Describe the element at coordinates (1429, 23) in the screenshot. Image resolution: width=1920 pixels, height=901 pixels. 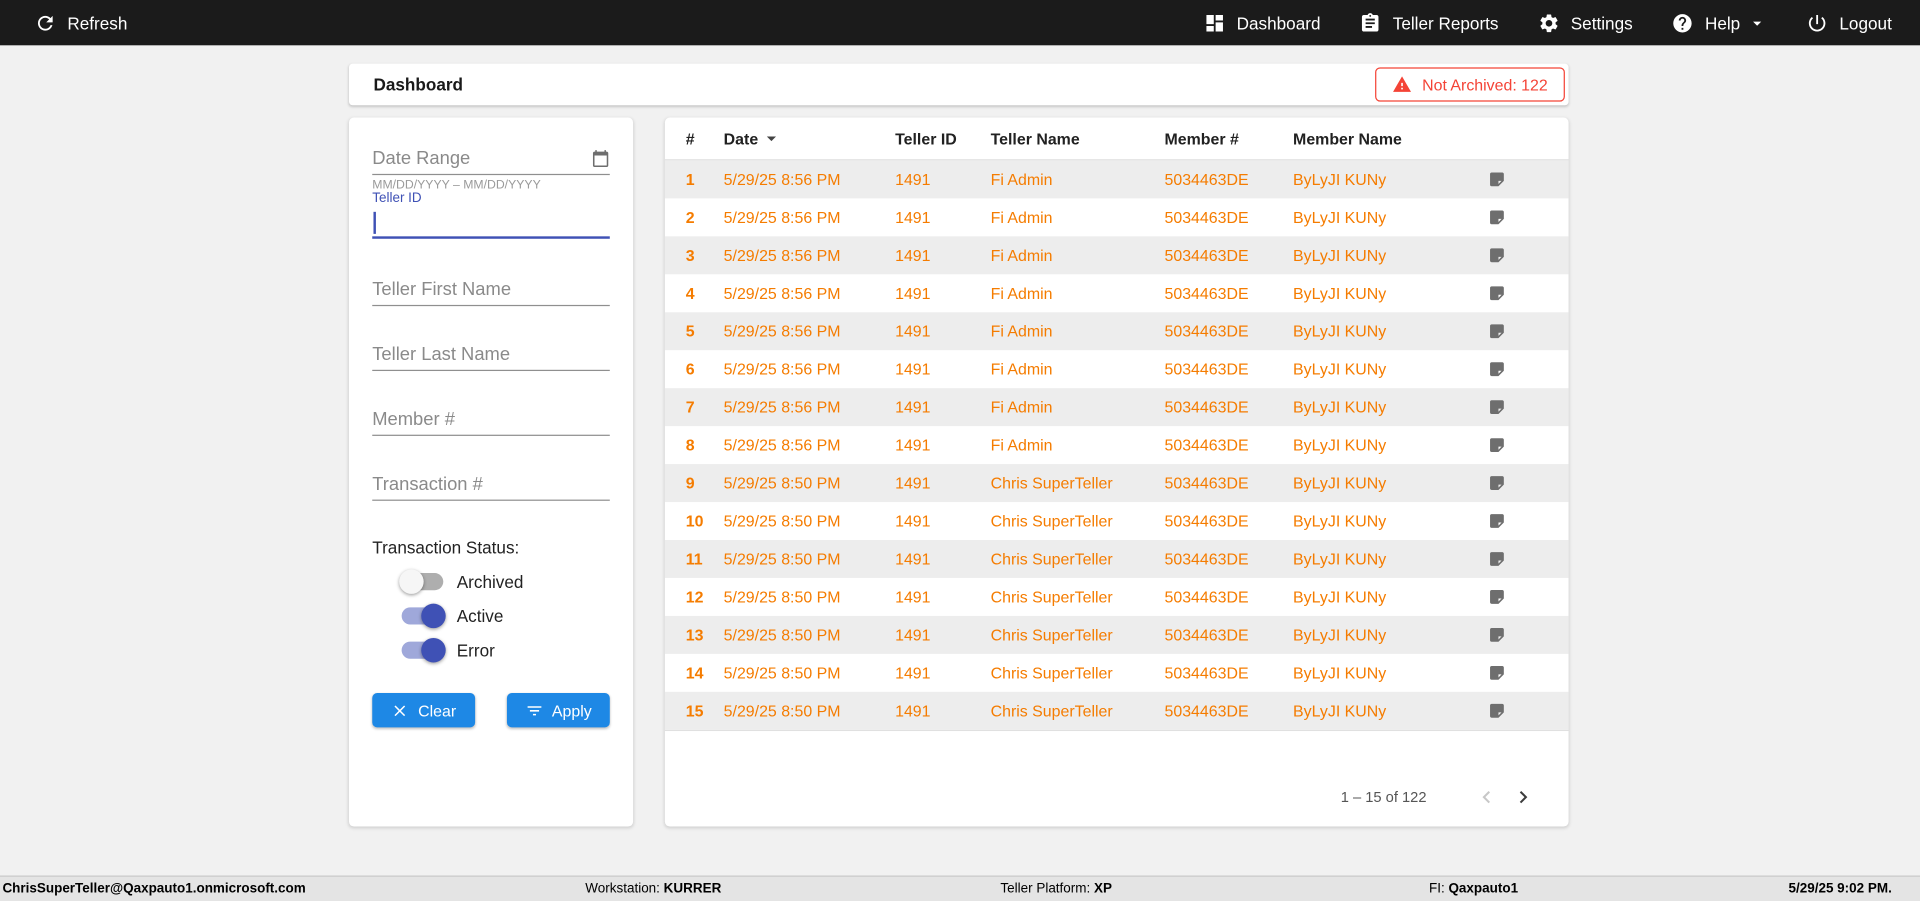
I see `nav-teller-reports: Teller Reports` at that location.